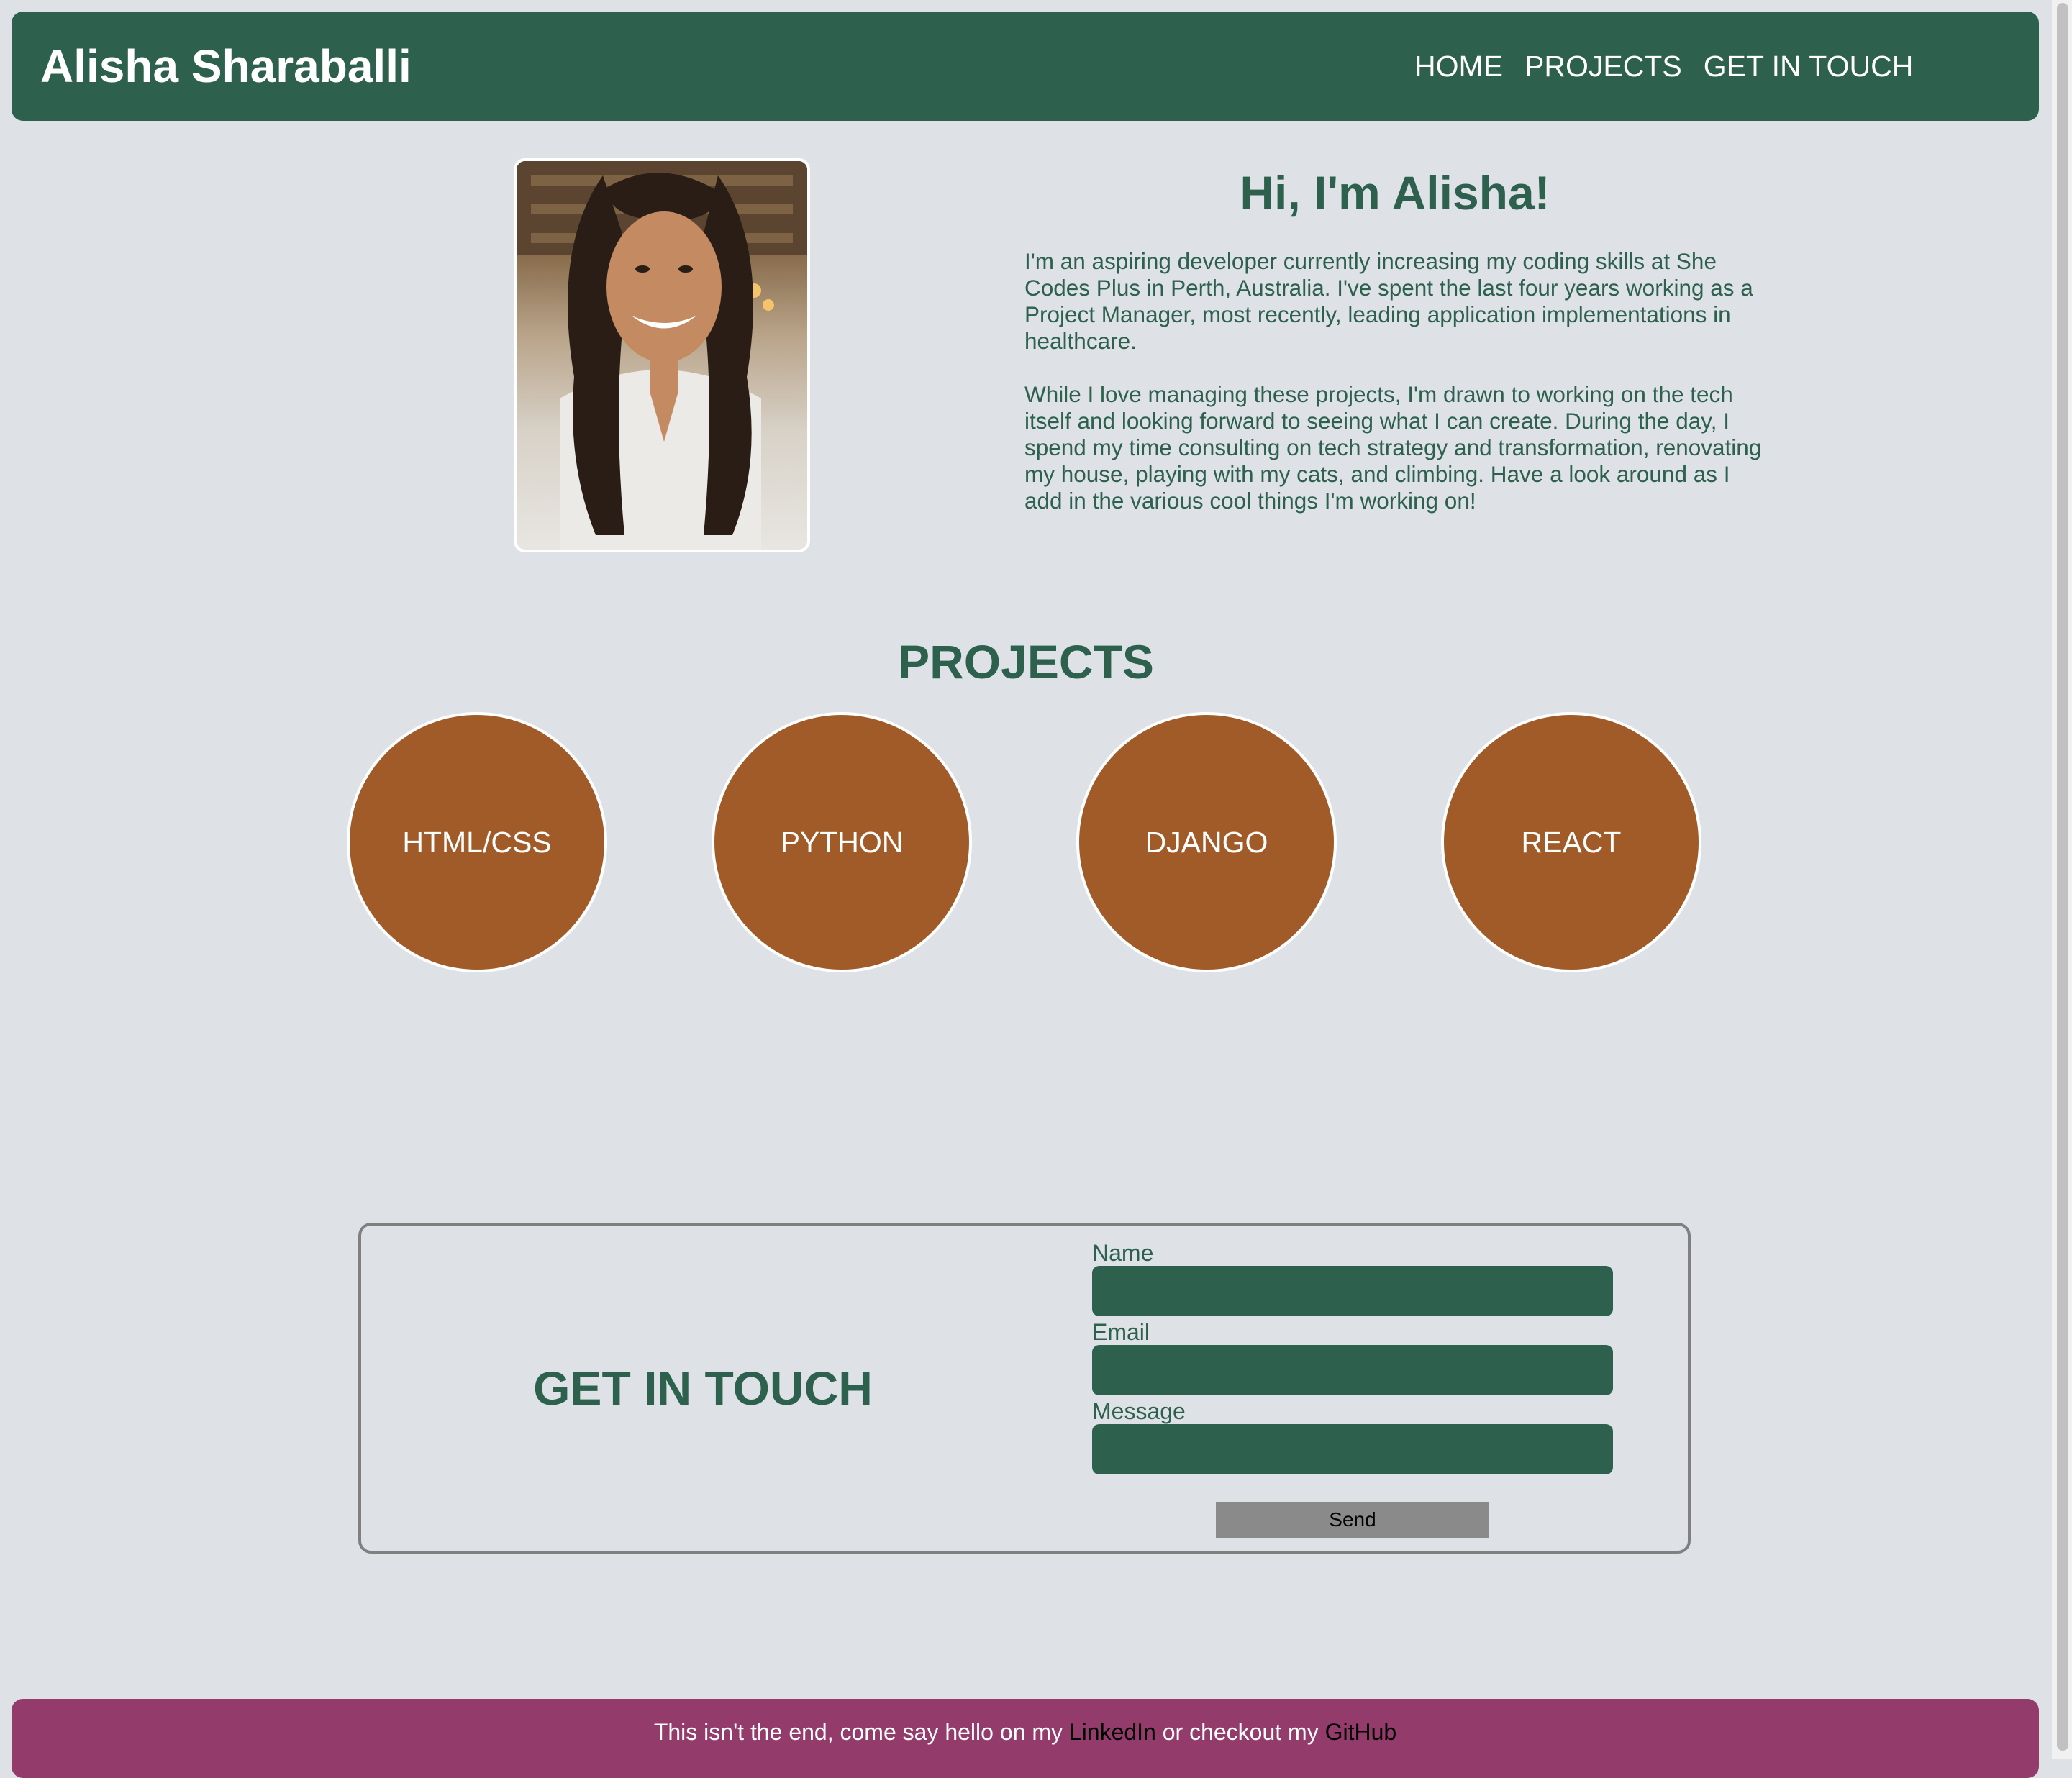  Describe the element at coordinates (226, 66) in the screenshot. I see `brand-name: Alisha Sharaballi` at that location.